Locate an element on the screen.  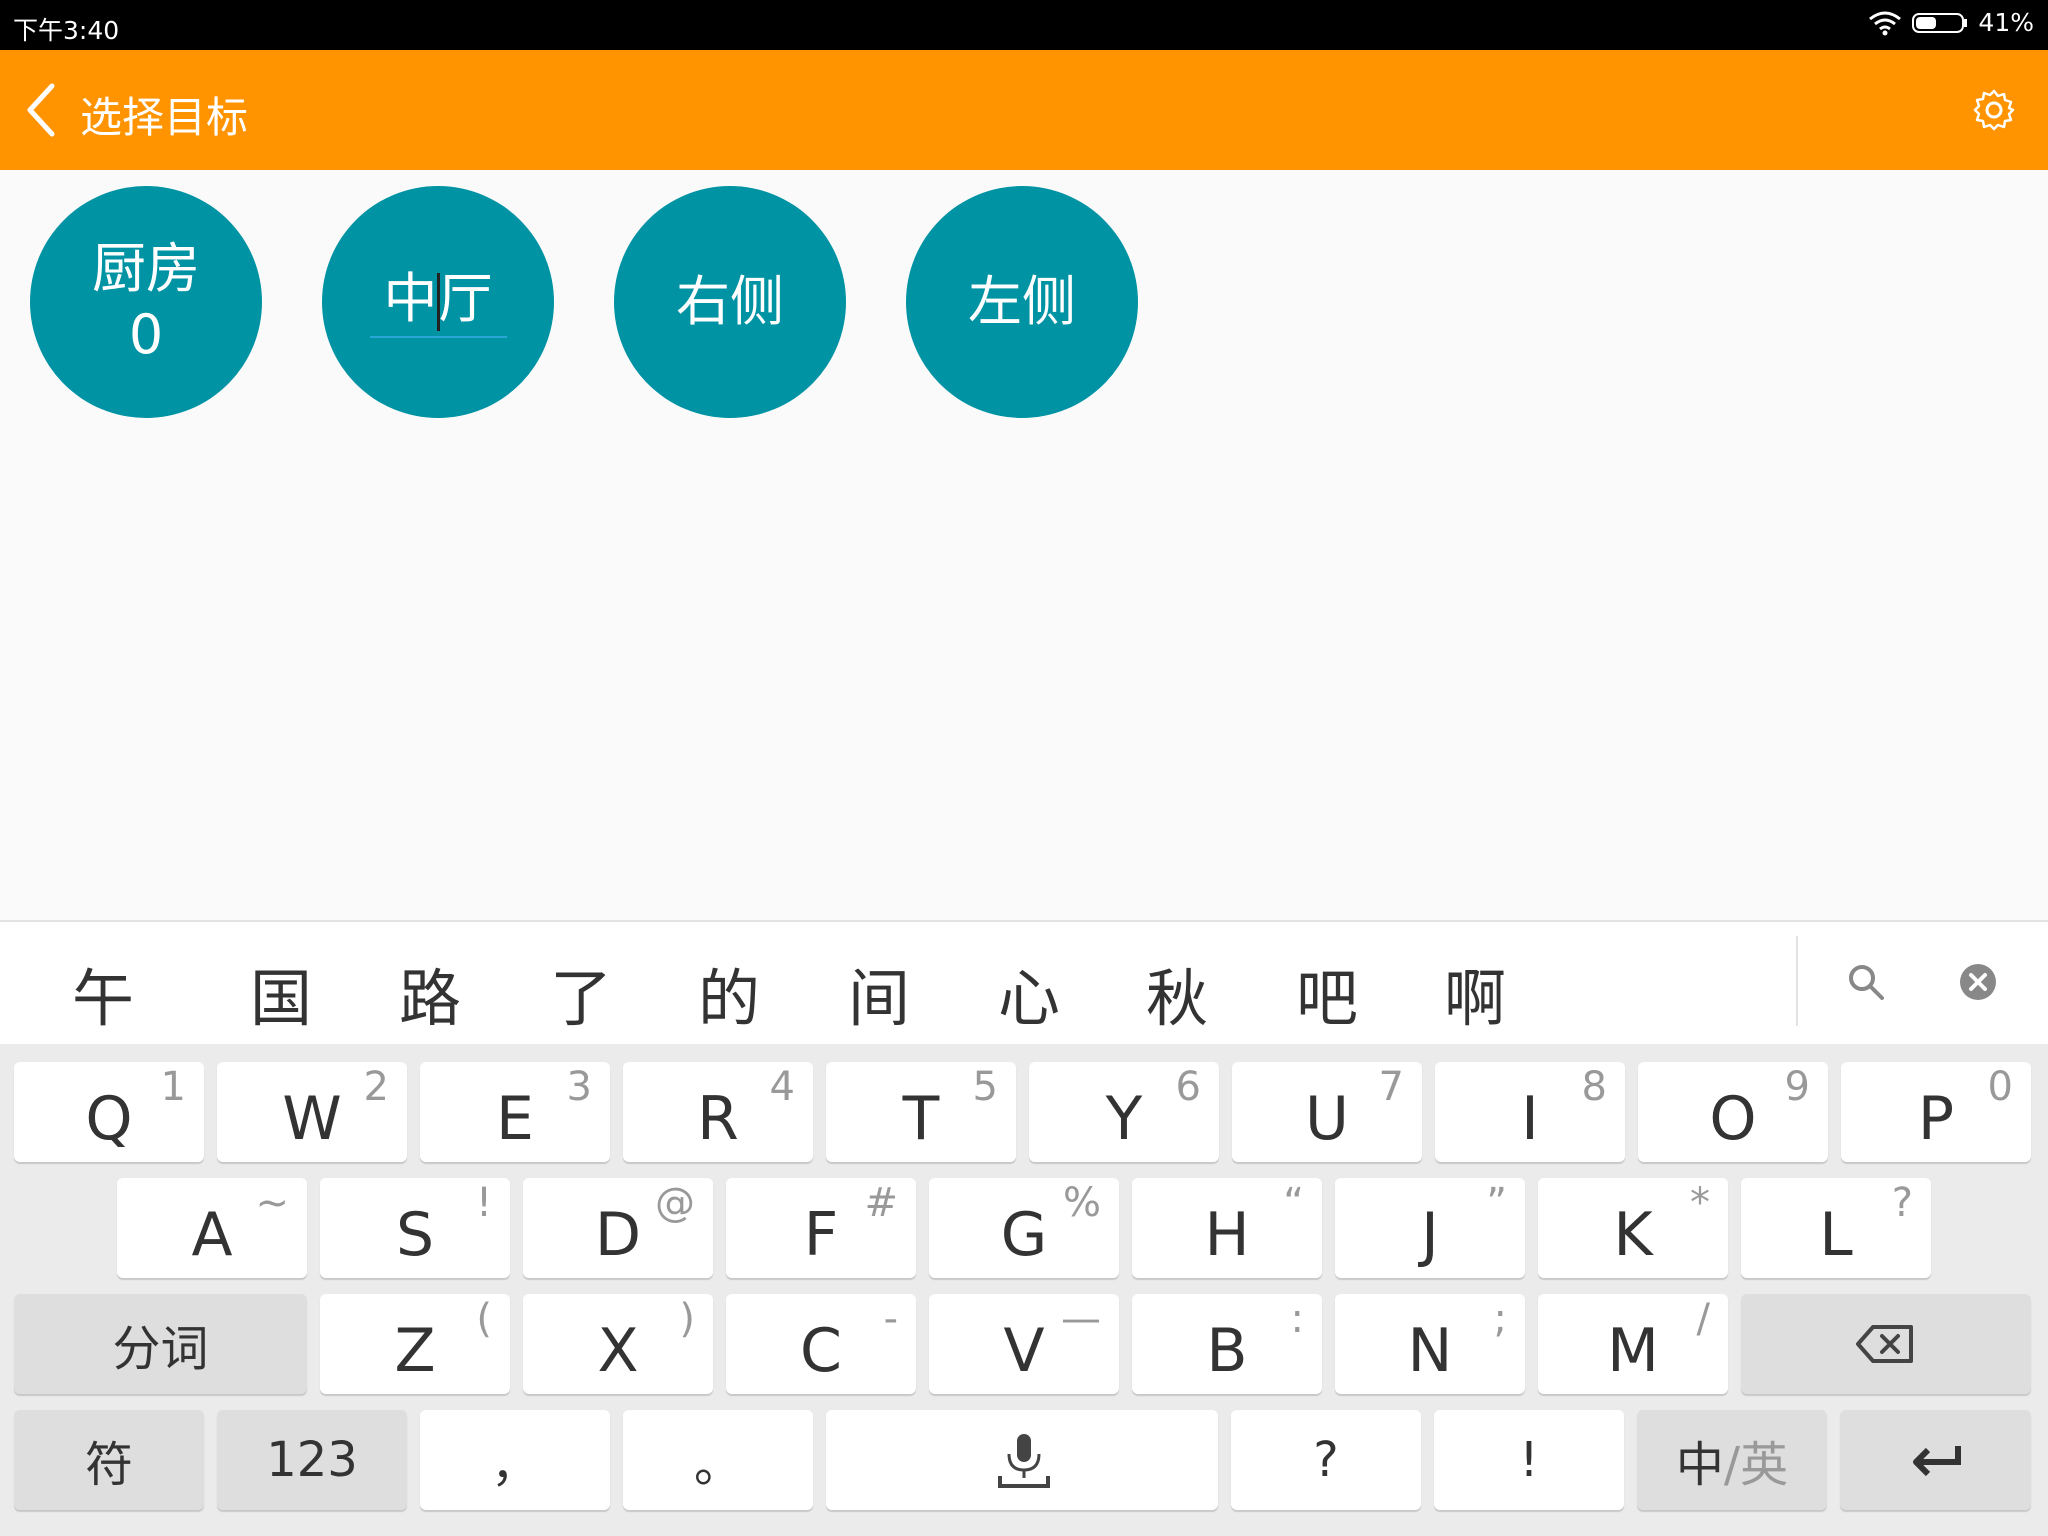
exclaim-key: ! is located at coordinates (1529, 1460).